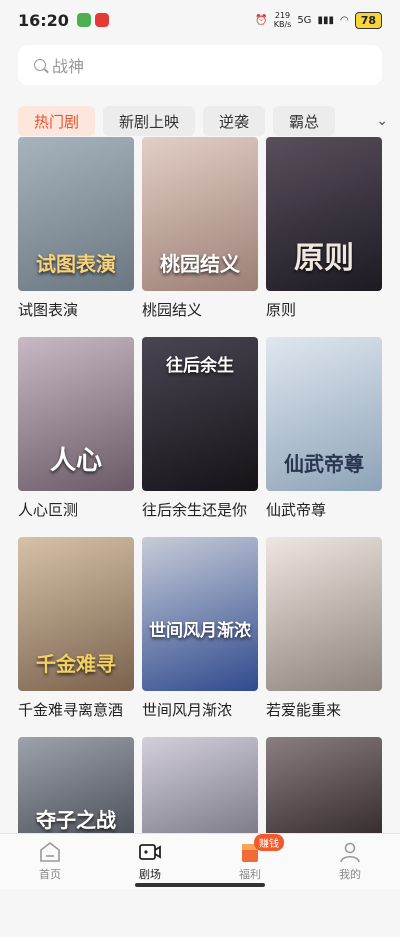  Describe the element at coordinates (261, 20) in the screenshot. I see `alarm-icon: ⏰` at that location.